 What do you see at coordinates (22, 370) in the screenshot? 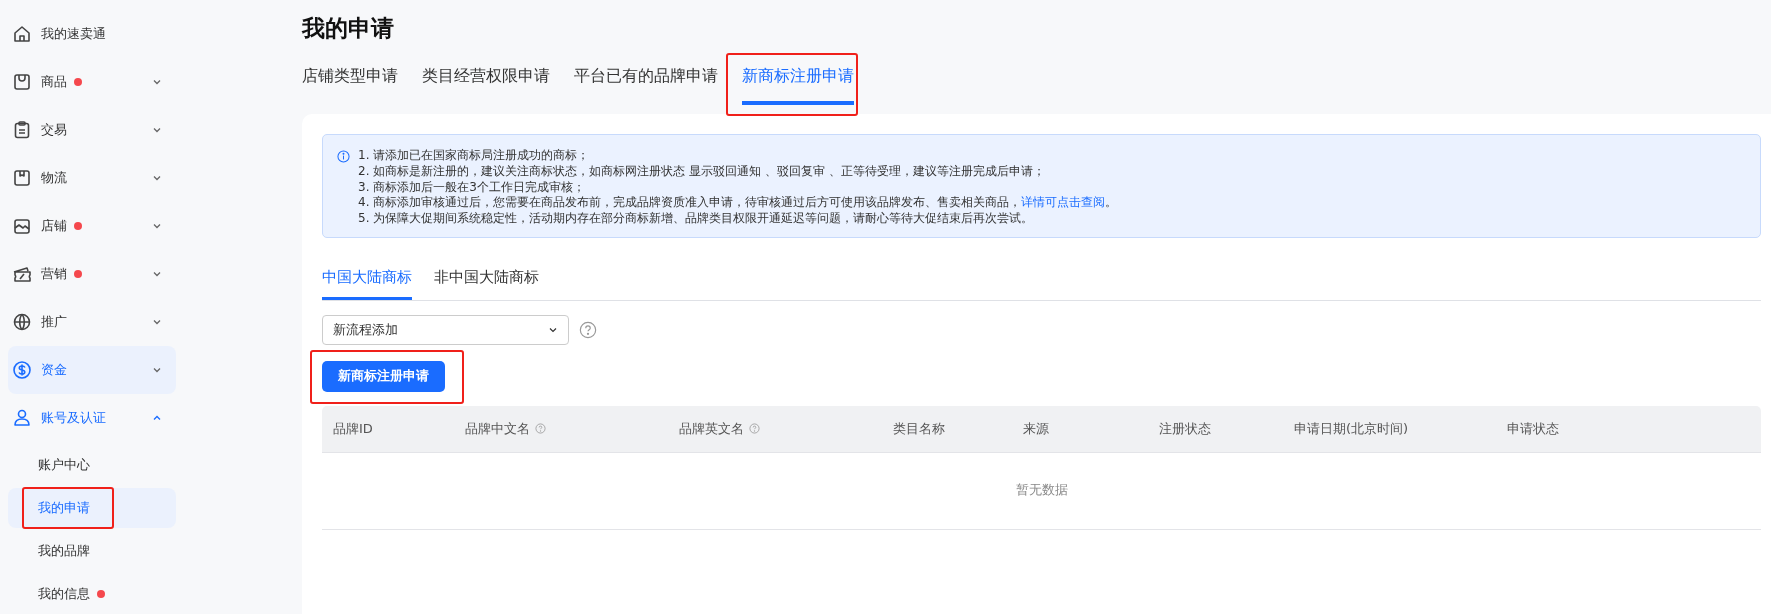
I see `dollar-icon` at bounding box center [22, 370].